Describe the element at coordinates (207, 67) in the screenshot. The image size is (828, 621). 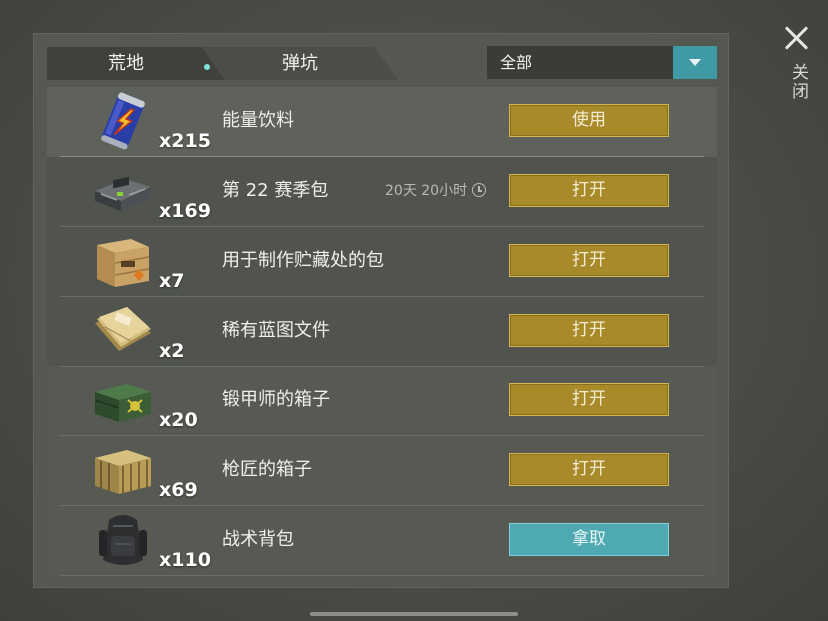
I see `notification-dot` at that location.